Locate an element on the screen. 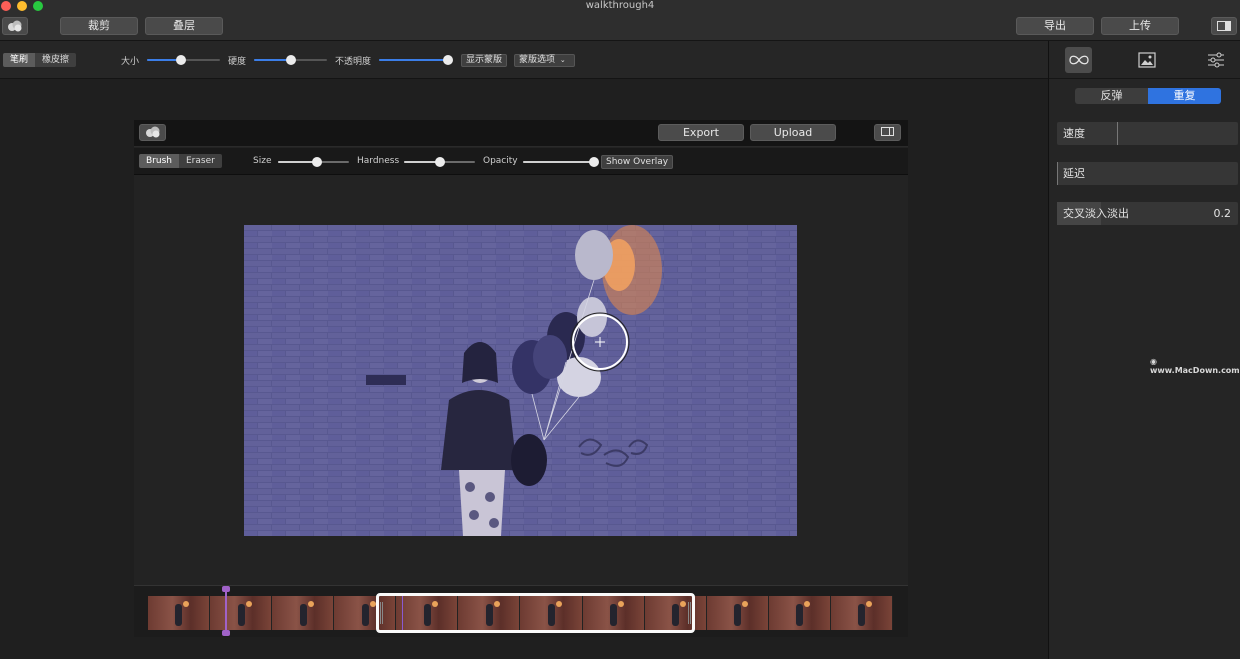 The width and height of the screenshot is (1240, 659). size-slider-knob is located at coordinates (181, 60).